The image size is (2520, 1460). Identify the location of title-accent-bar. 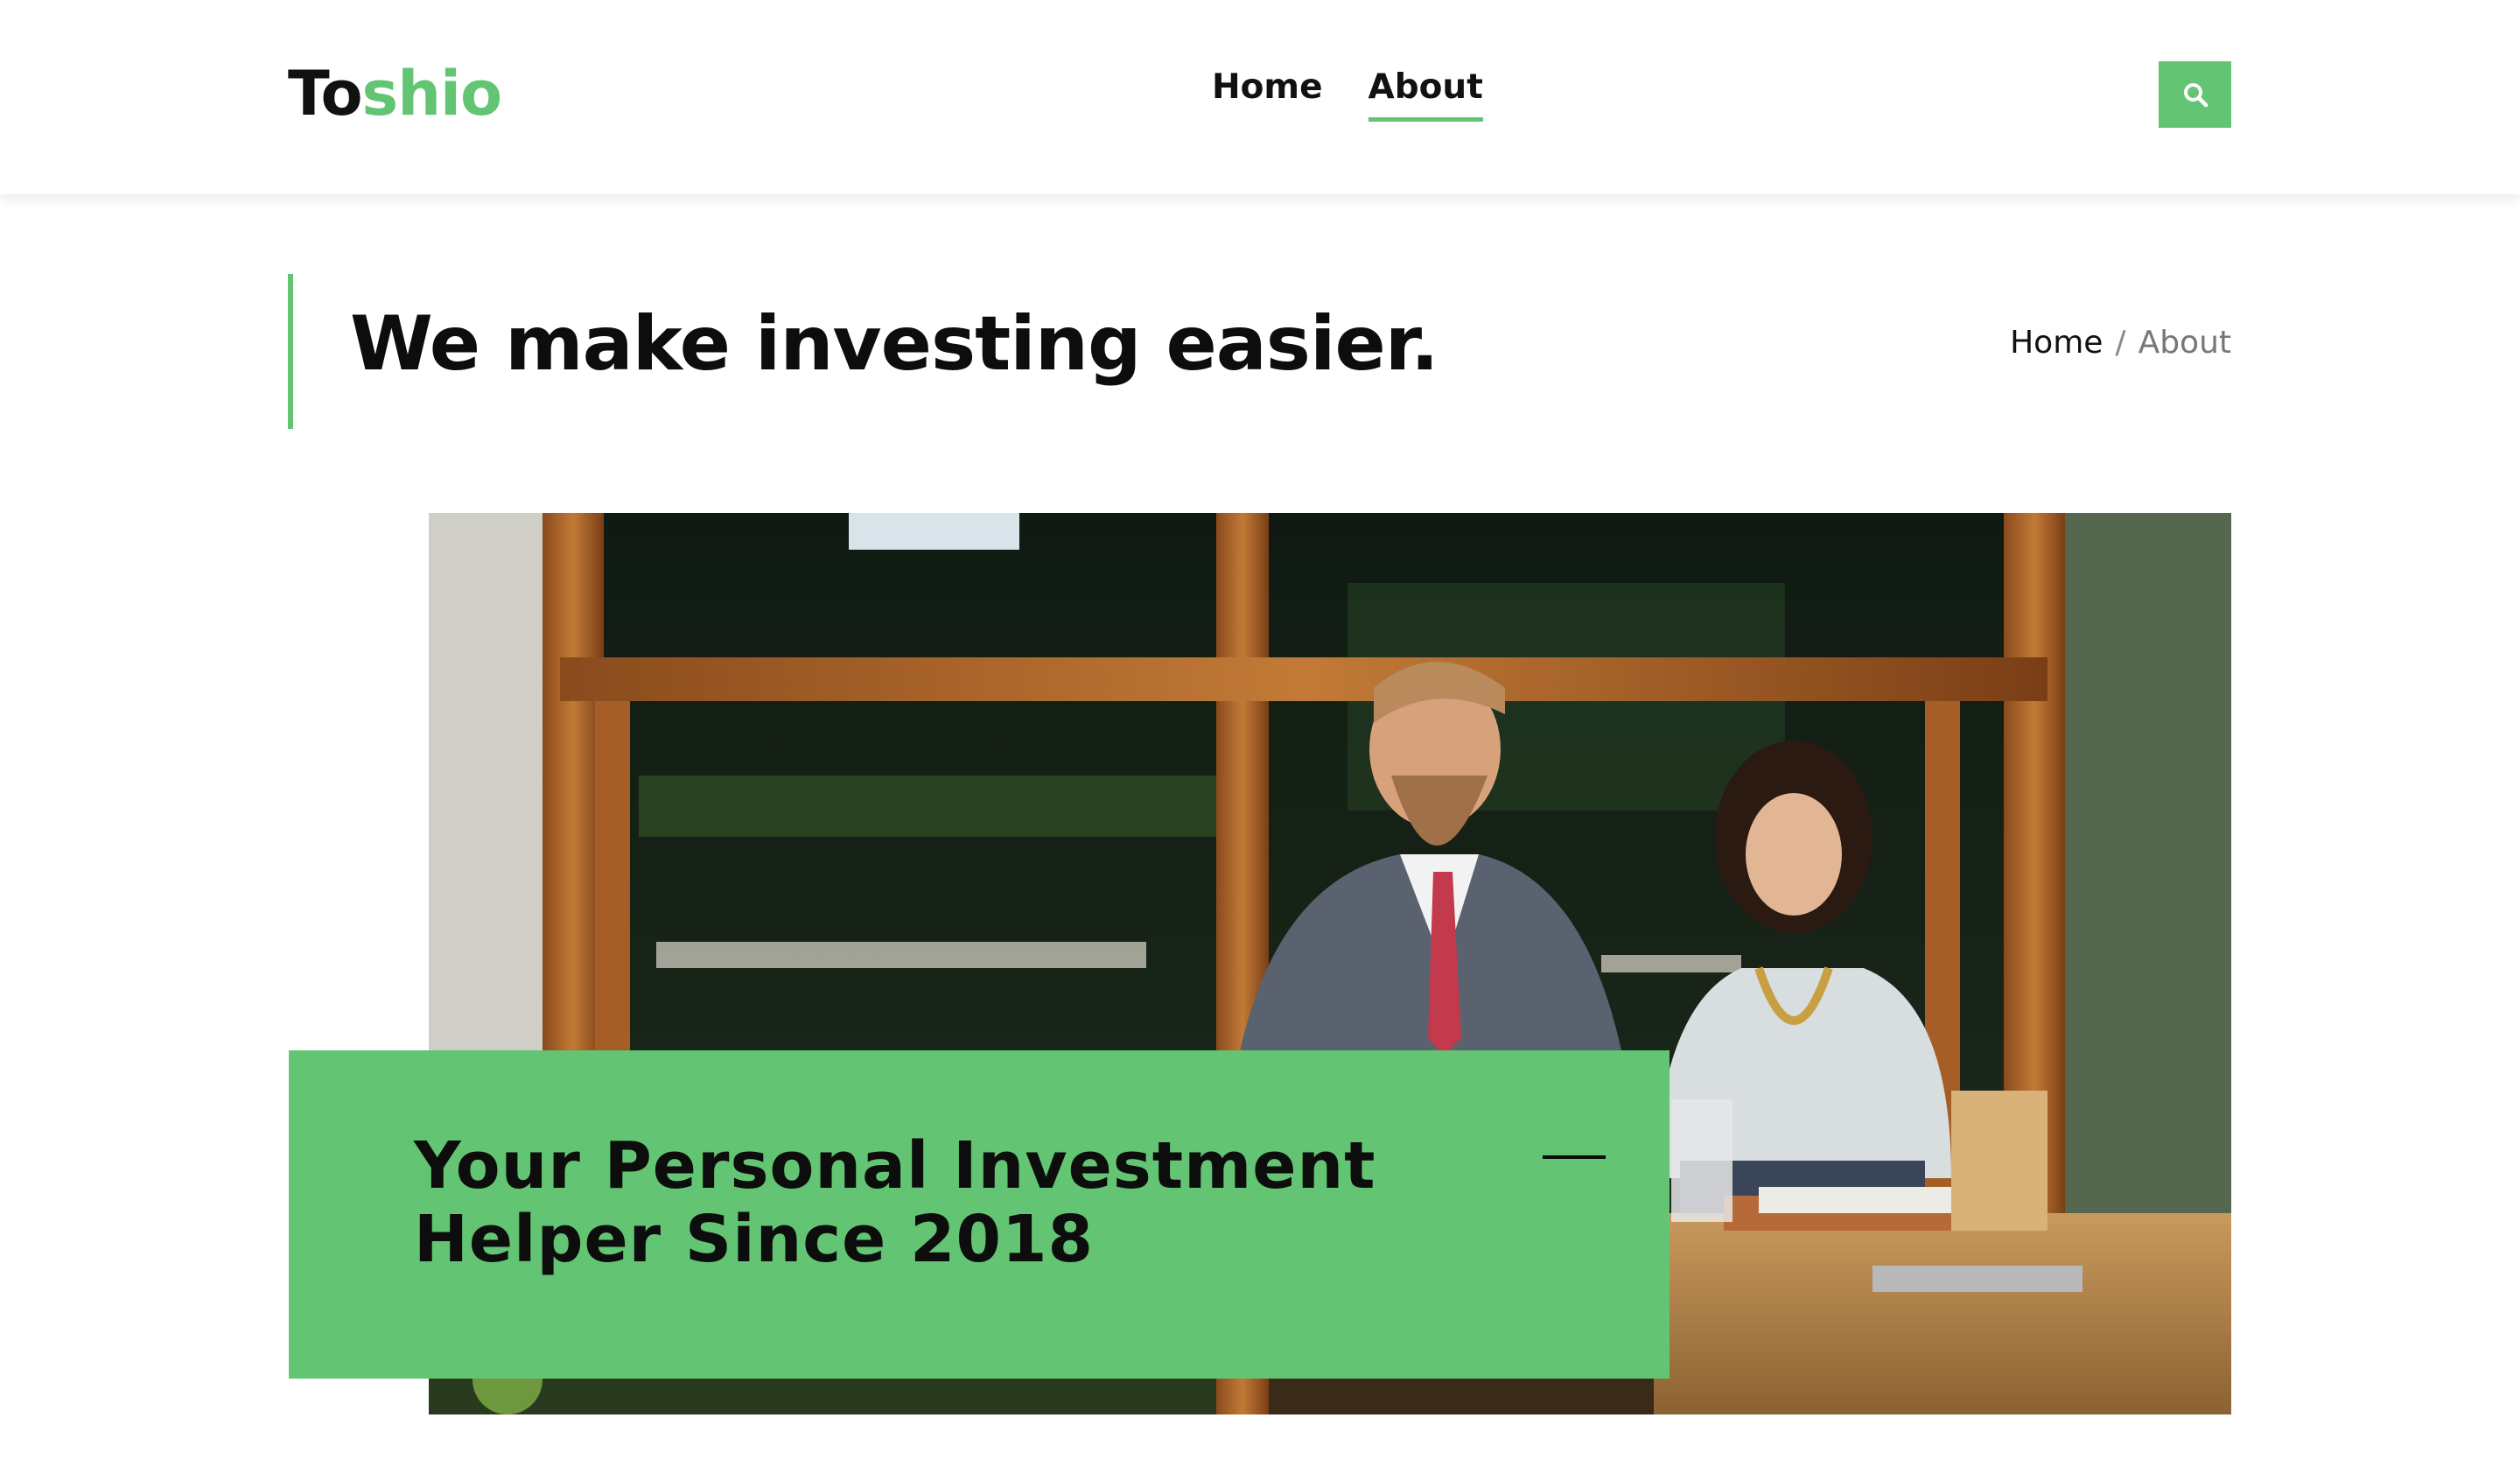
(290, 351).